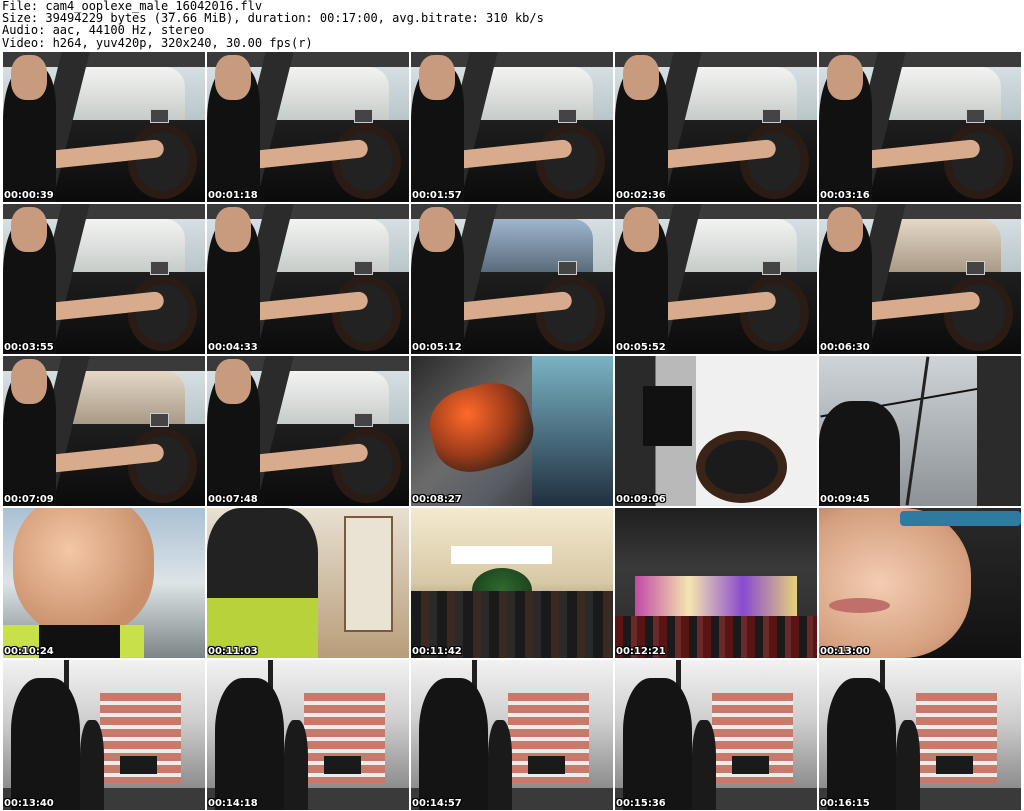 This screenshot has width=1024, height=811. I want to click on video-thumbnail: 00:07:09, so click(104, 431).